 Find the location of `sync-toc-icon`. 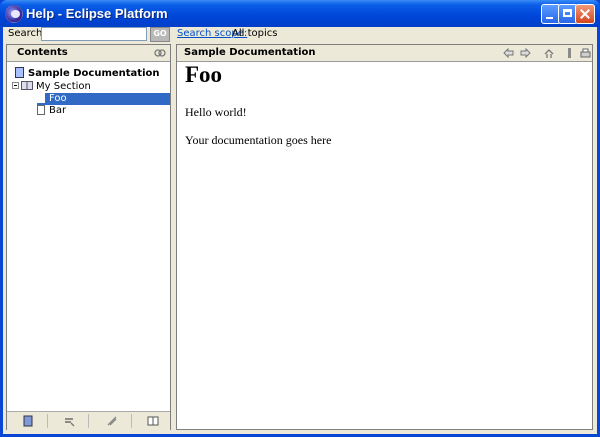

sync-toc-icon is located at coordinates (549, 53).